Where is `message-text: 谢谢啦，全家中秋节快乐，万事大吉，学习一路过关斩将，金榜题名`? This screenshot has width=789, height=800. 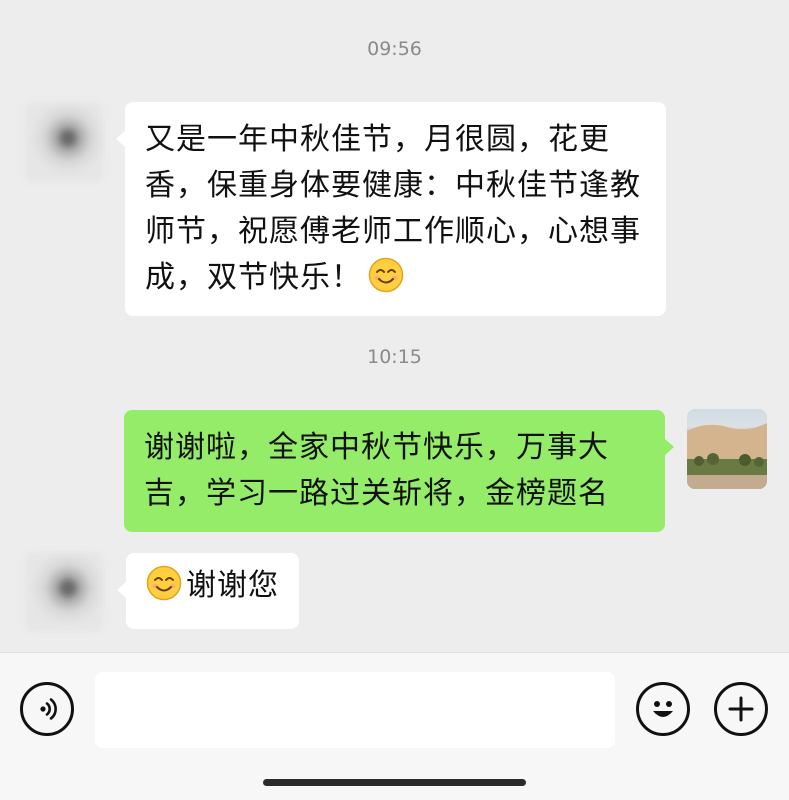
message-text: 谢谢啦，全家中秋节快乐，万事大吉，学习一路过关斩将，金榜题名 is located at coordinates (376, 470).